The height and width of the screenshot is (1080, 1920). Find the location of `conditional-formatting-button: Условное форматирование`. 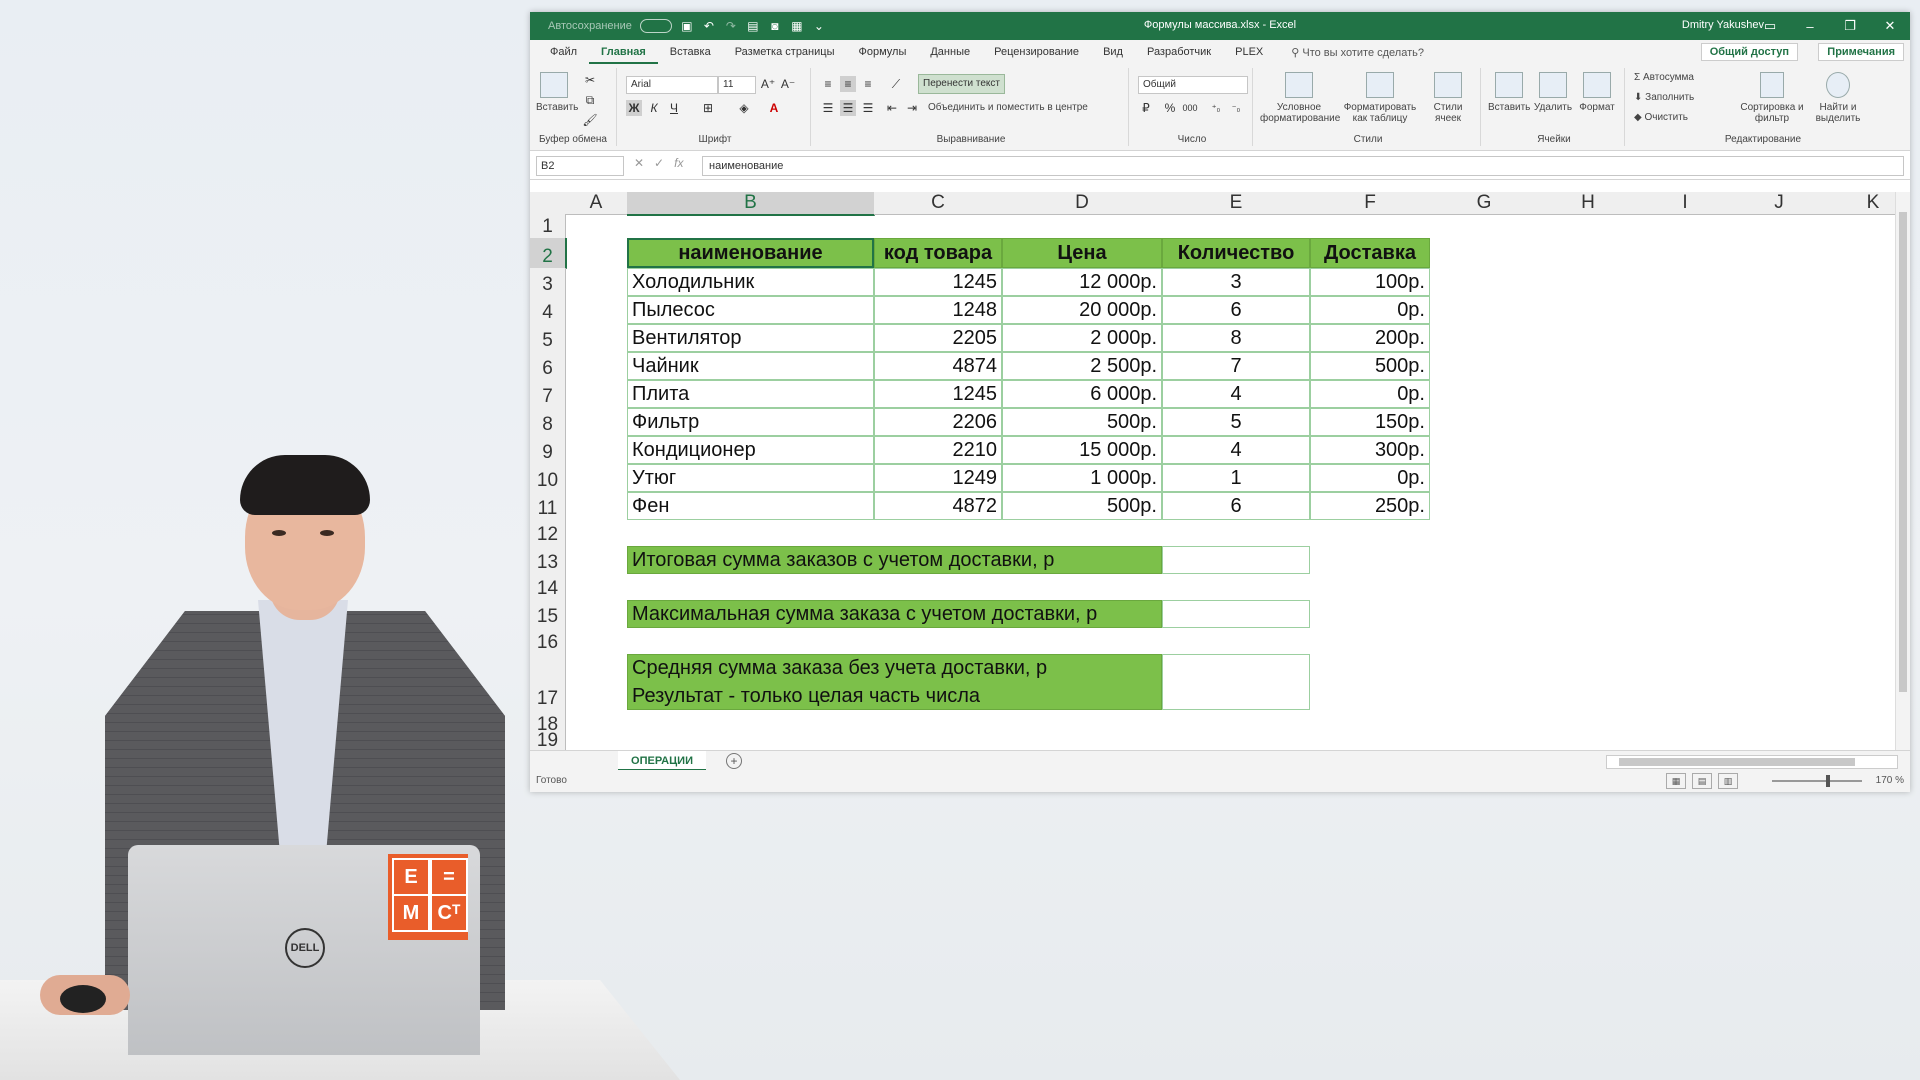

conditional-formatting-button: Условное форматирование is located at coordinates (1300, 98).